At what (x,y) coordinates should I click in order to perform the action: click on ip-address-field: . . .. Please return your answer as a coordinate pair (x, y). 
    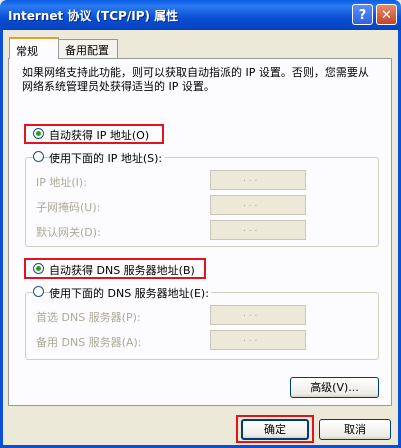
    Looking at the image, I should click on (258, 180).